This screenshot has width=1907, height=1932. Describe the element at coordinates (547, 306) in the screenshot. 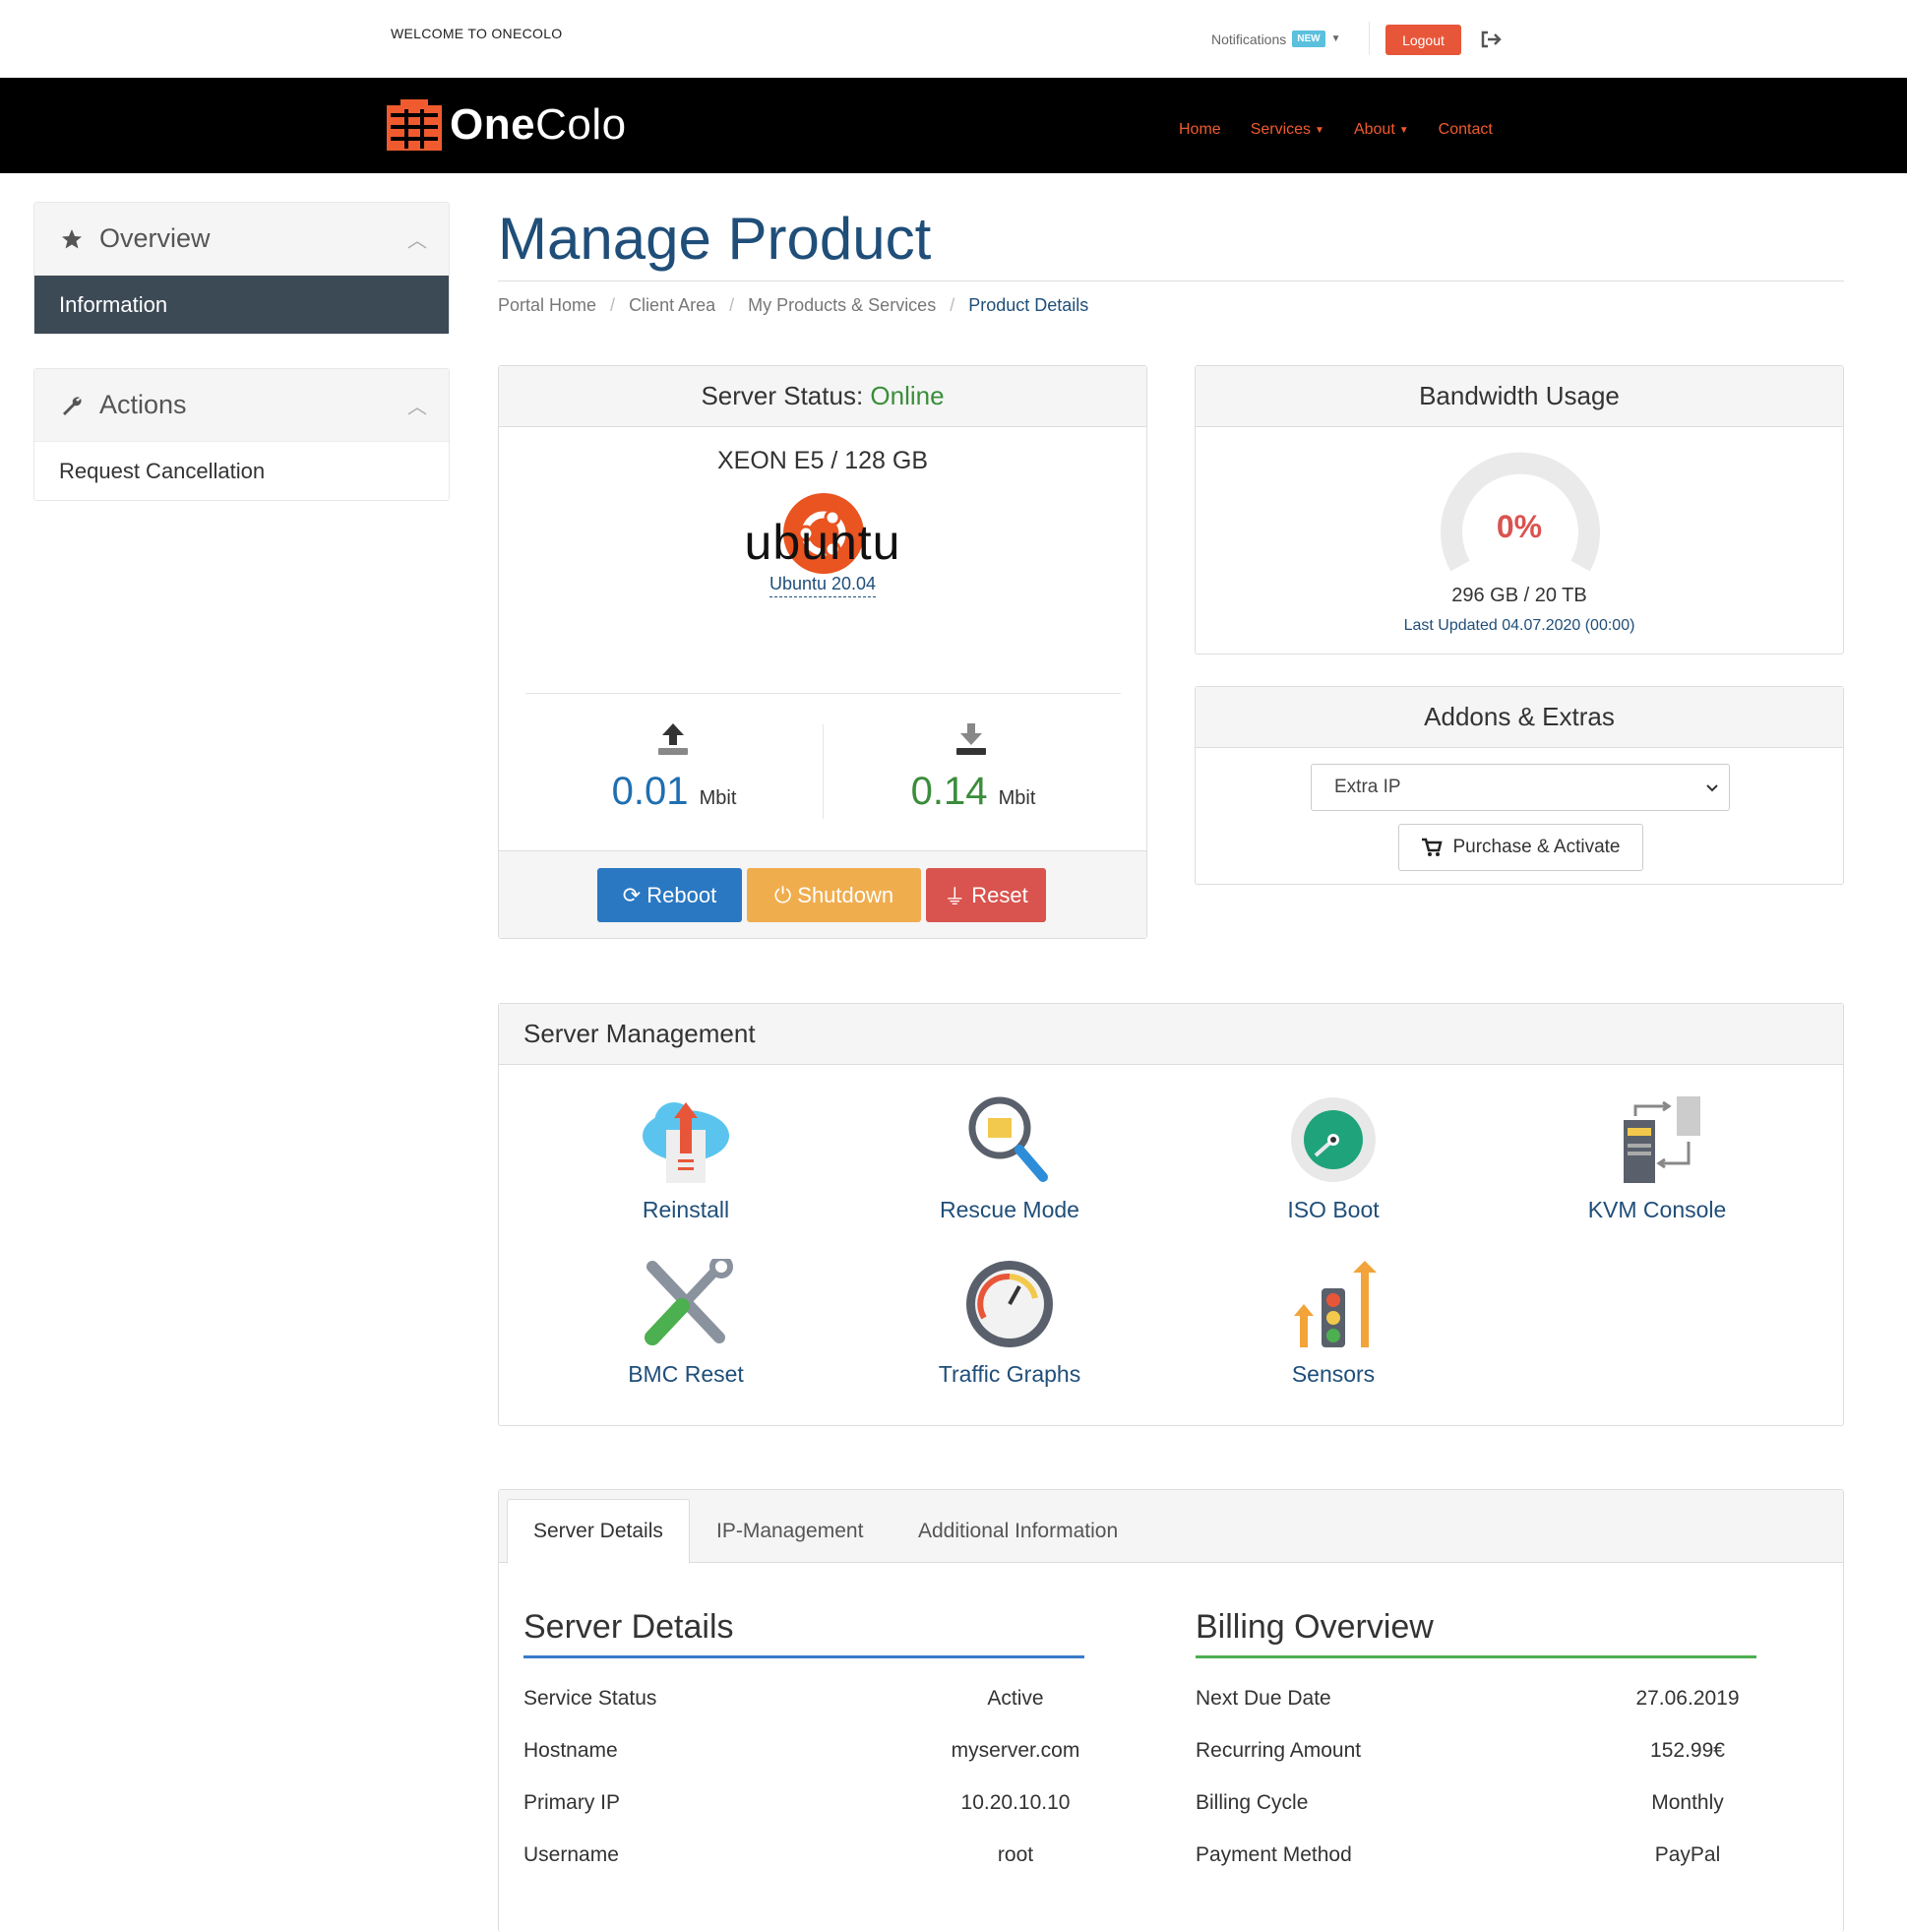

I see `breadcrumb-portal-home: Portal Home` at that location.